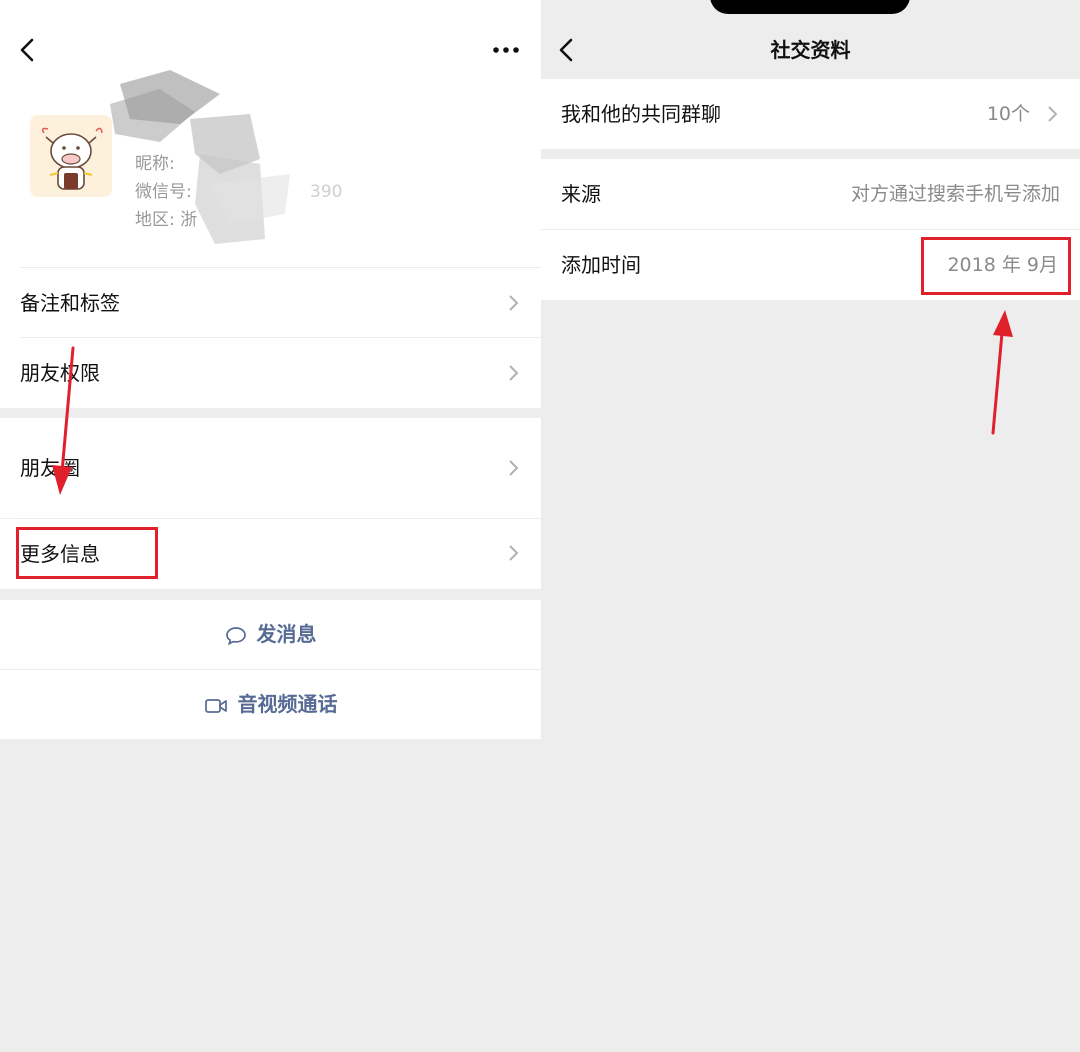 The width and height of the screenshot is (1080, 1052). Describe the element at coordinates (810, 50) in the screenshot. I see `page-title: 社交资料` at that location.